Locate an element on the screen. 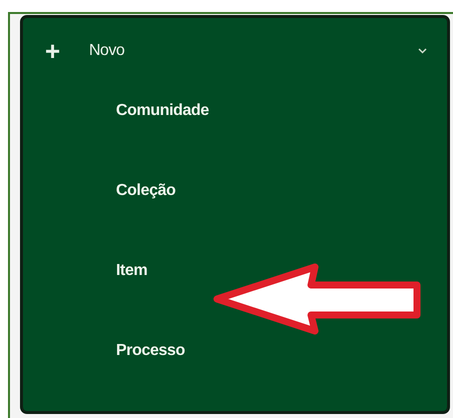  chevron-icon is located at coordinates (422, 51).